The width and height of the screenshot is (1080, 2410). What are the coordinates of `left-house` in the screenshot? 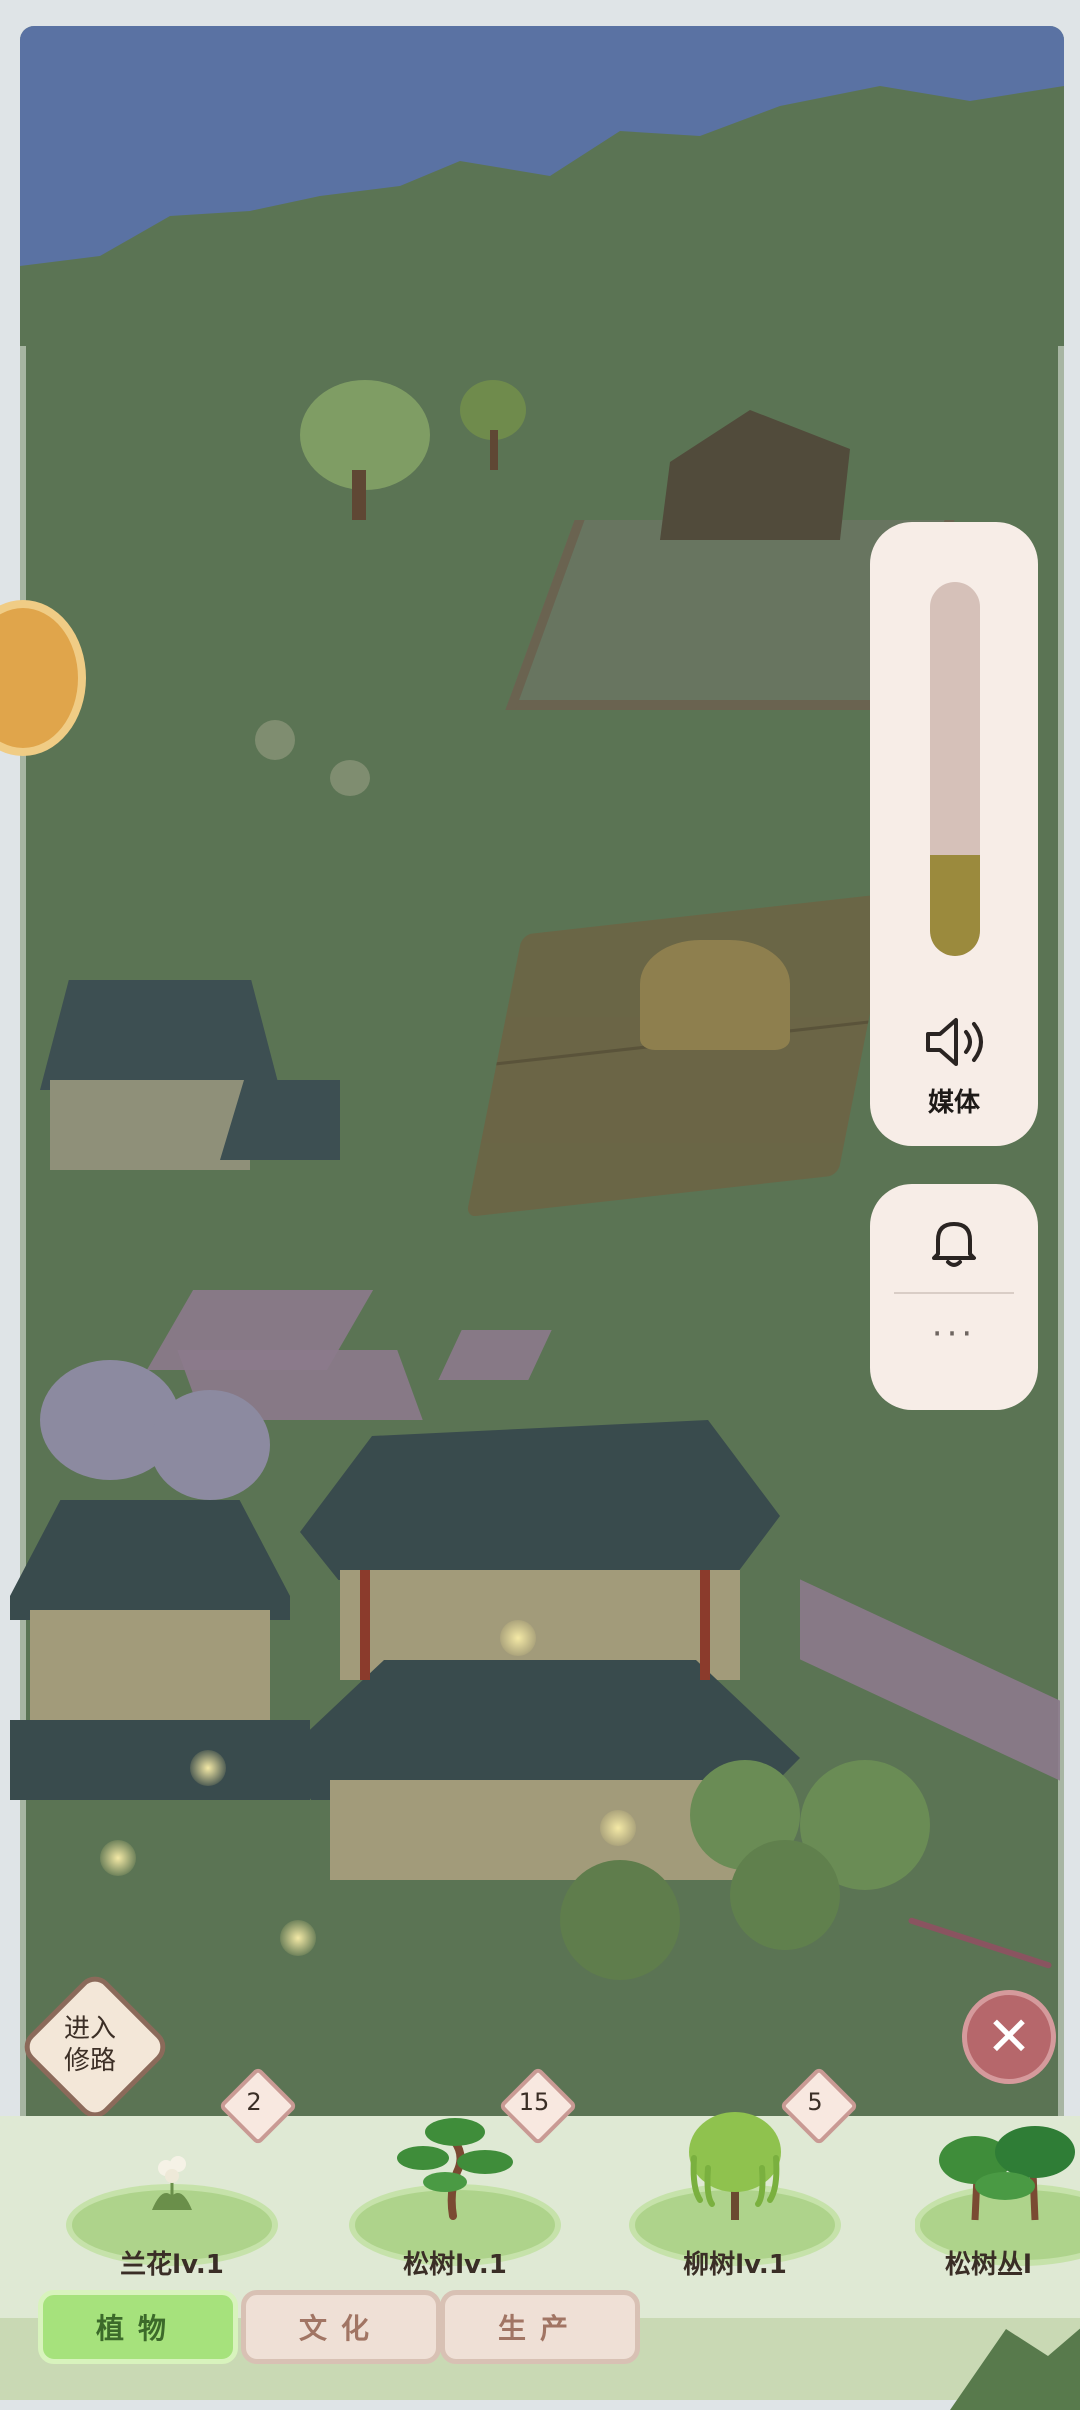 It's located at (180, 1075).